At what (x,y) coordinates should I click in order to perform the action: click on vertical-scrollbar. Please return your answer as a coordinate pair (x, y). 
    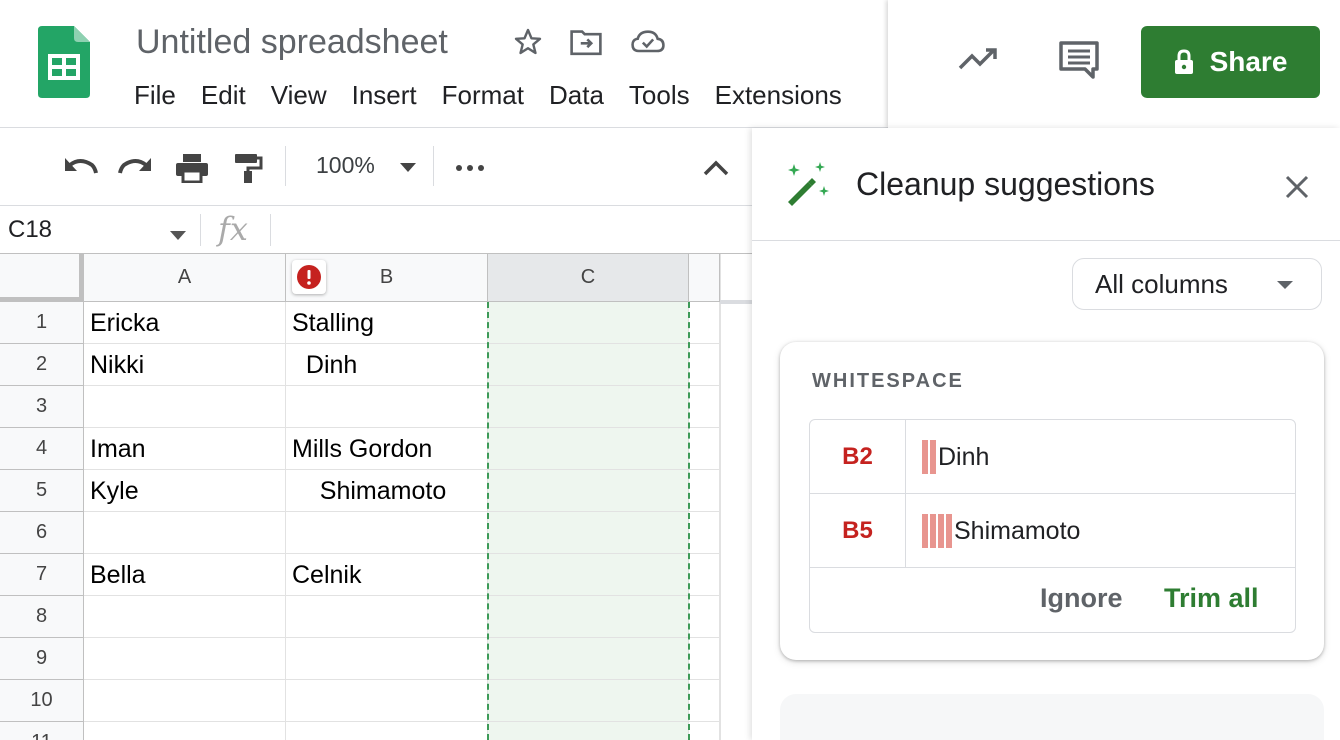
    Looking at the image, I should click on (736, 497).